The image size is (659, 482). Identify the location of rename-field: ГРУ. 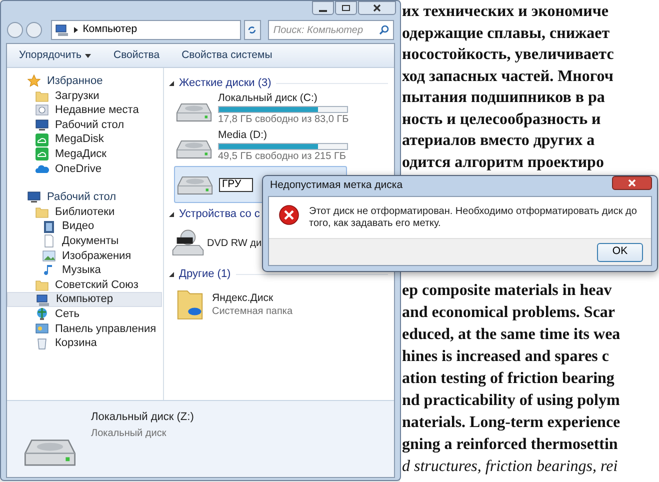
(236, 185).